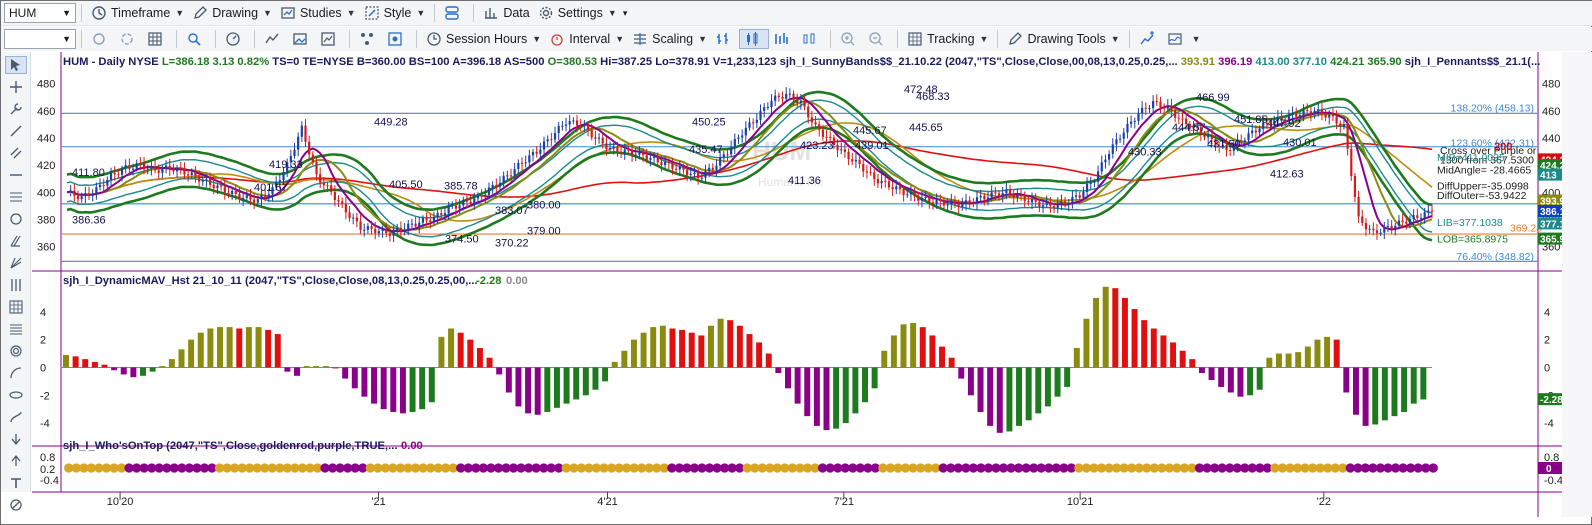 This screenshot has height=525, width=1592. What do you see at coordinates (16, 219) in the screenshot?
I see `cycle-tool` at bounding box center [16, 219].